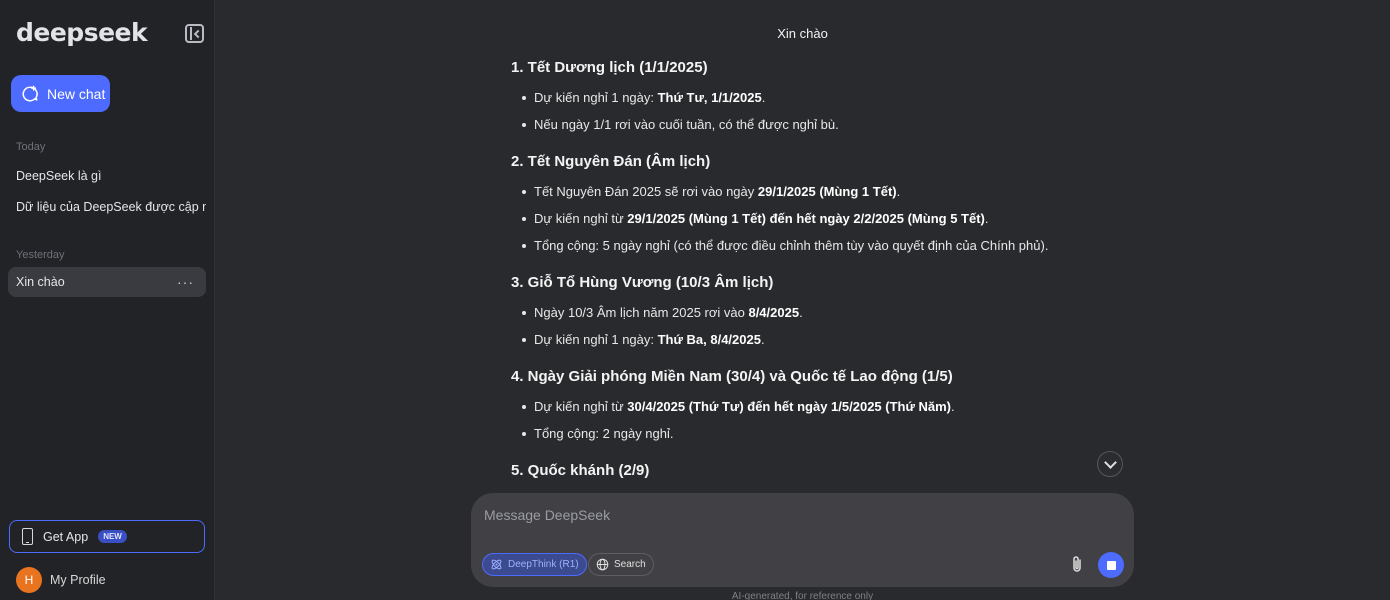  Describe the element at coordinates (59, 176) in the screenshot. I see `history-item-label: DeepSeek là gì` at that location.